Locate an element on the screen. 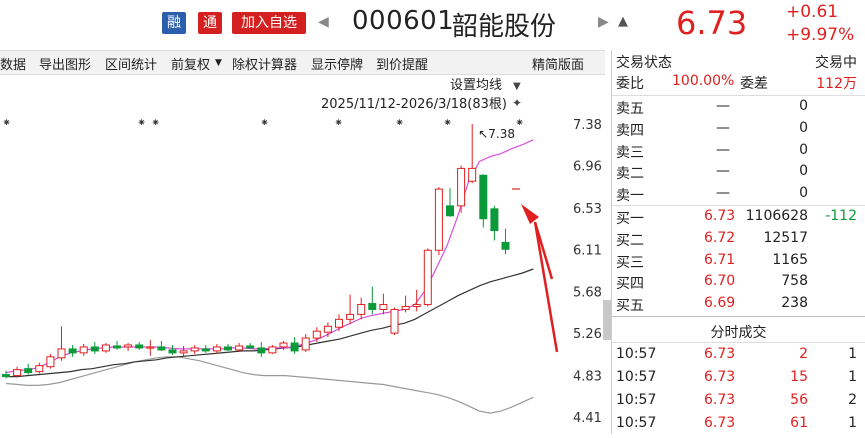  stock-code: 000601 is located at coordinates (403, 21).